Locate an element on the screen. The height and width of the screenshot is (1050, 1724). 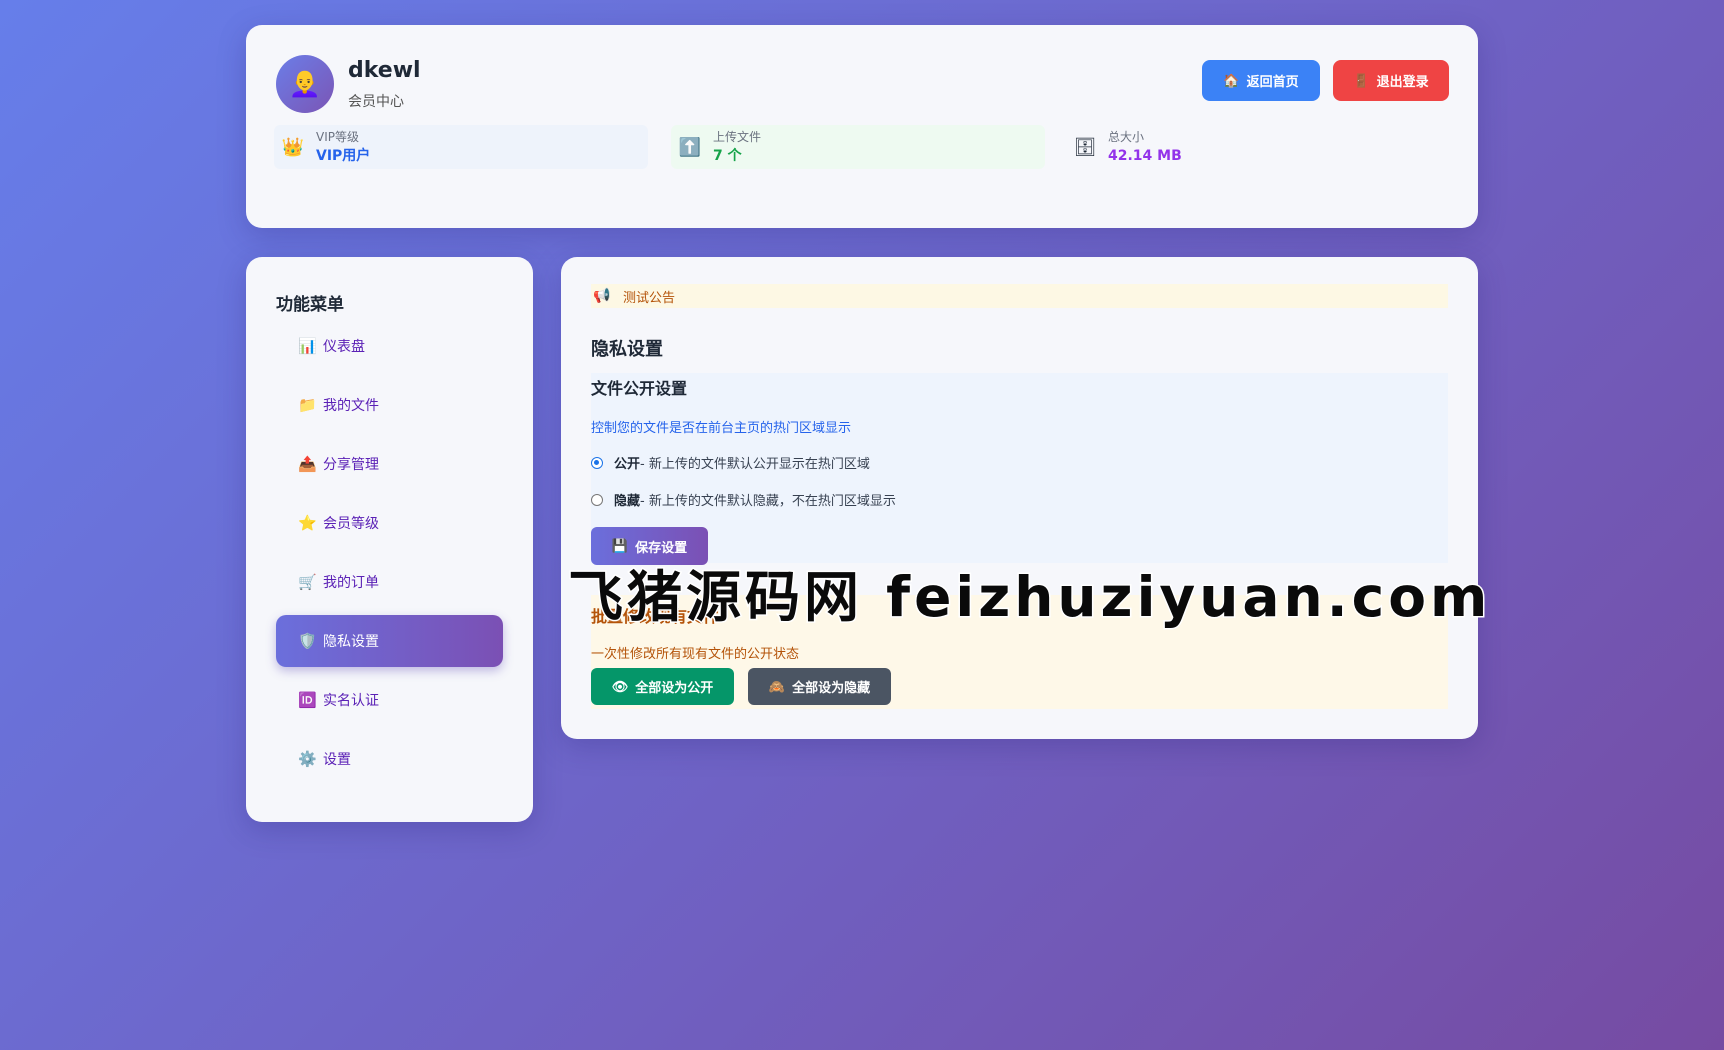
crown-icon: 👑 is located at coordinates (293, 147).